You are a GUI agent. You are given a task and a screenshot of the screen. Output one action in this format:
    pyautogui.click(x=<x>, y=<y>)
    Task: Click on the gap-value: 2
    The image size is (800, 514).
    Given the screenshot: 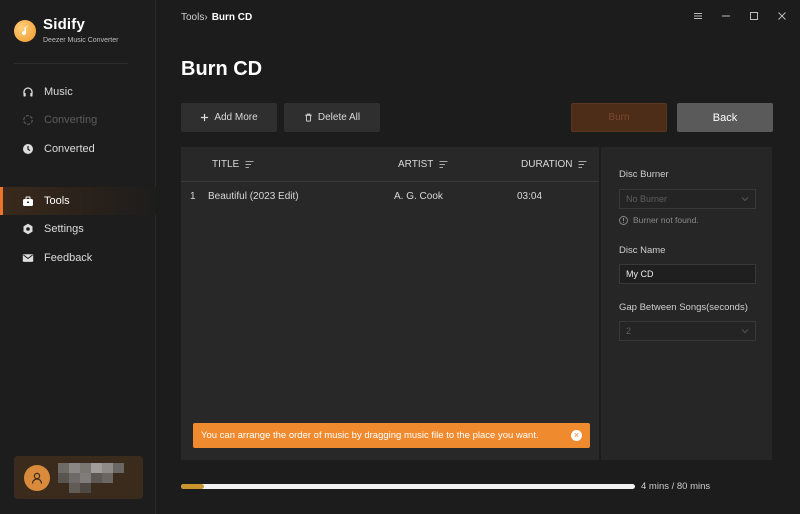 What is the action you would take?
    pyautogui.click(x=629, y=331)
    